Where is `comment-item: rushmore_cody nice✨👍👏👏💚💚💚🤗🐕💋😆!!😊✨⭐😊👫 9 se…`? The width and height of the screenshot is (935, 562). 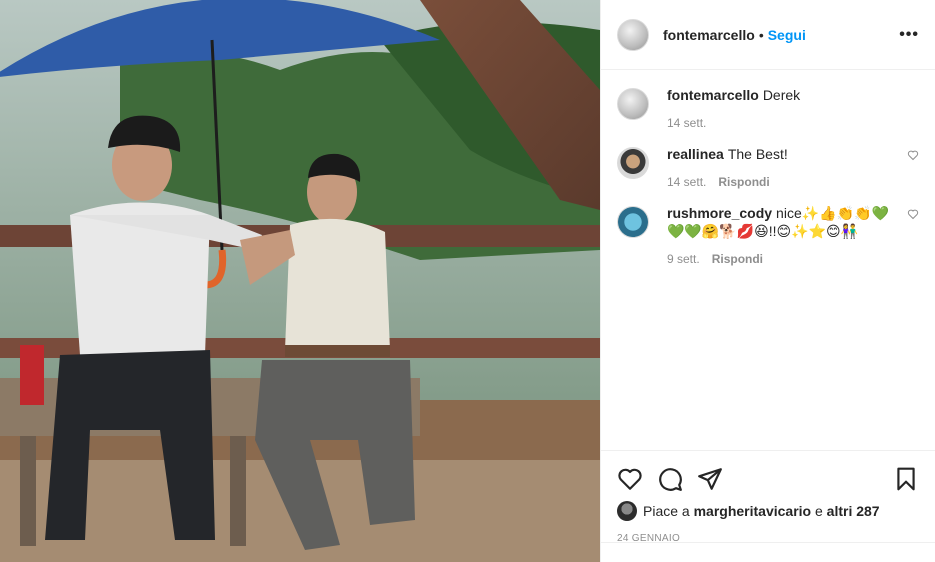 comment-item: rushmore_cody nice✨👍👏👏💚💚💚🤗🐕💋😆!!😊✨⭐😊👫 9 se… is located at coordinates (768, 235).